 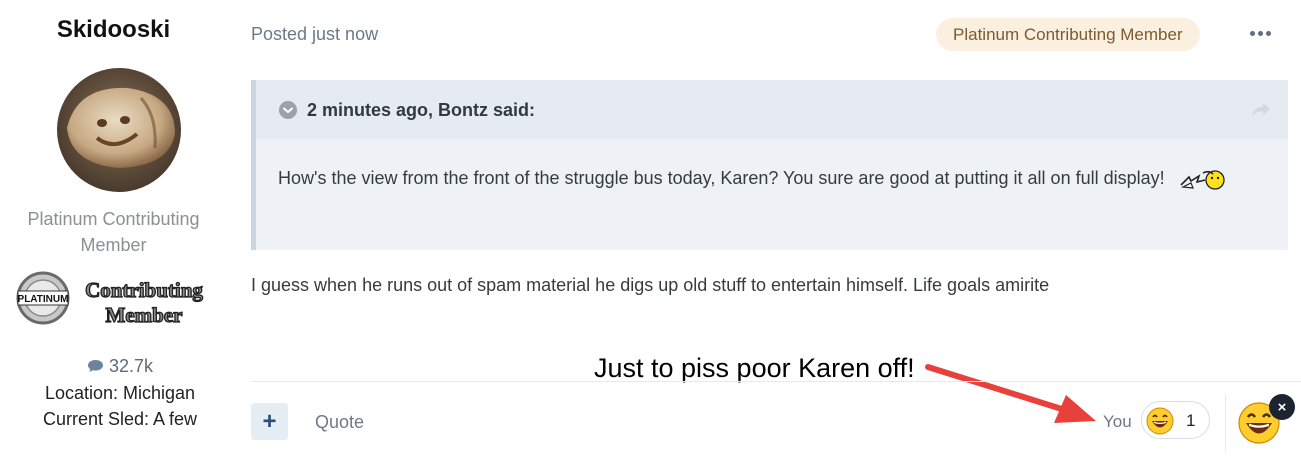 I want to click on badge-seal-text: PLATINUM, so click(x=43, y=299).